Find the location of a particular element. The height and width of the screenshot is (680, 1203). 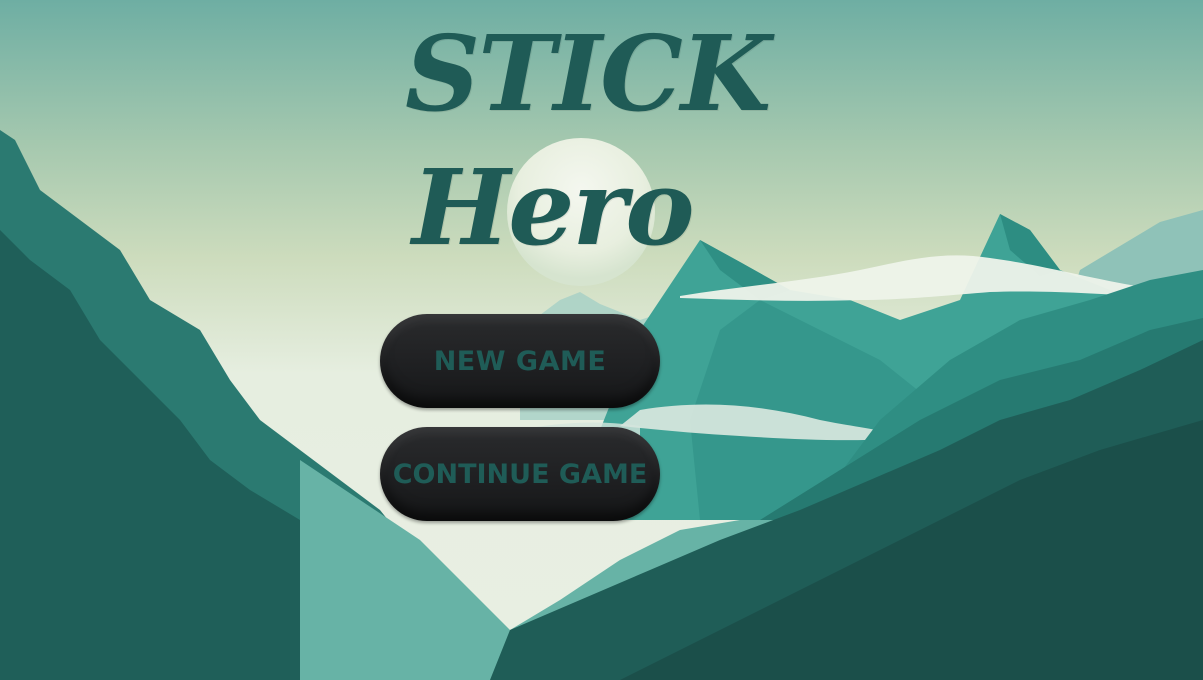

continue-game-label: CONTINUE GAME is located at coordinates (520, 474).